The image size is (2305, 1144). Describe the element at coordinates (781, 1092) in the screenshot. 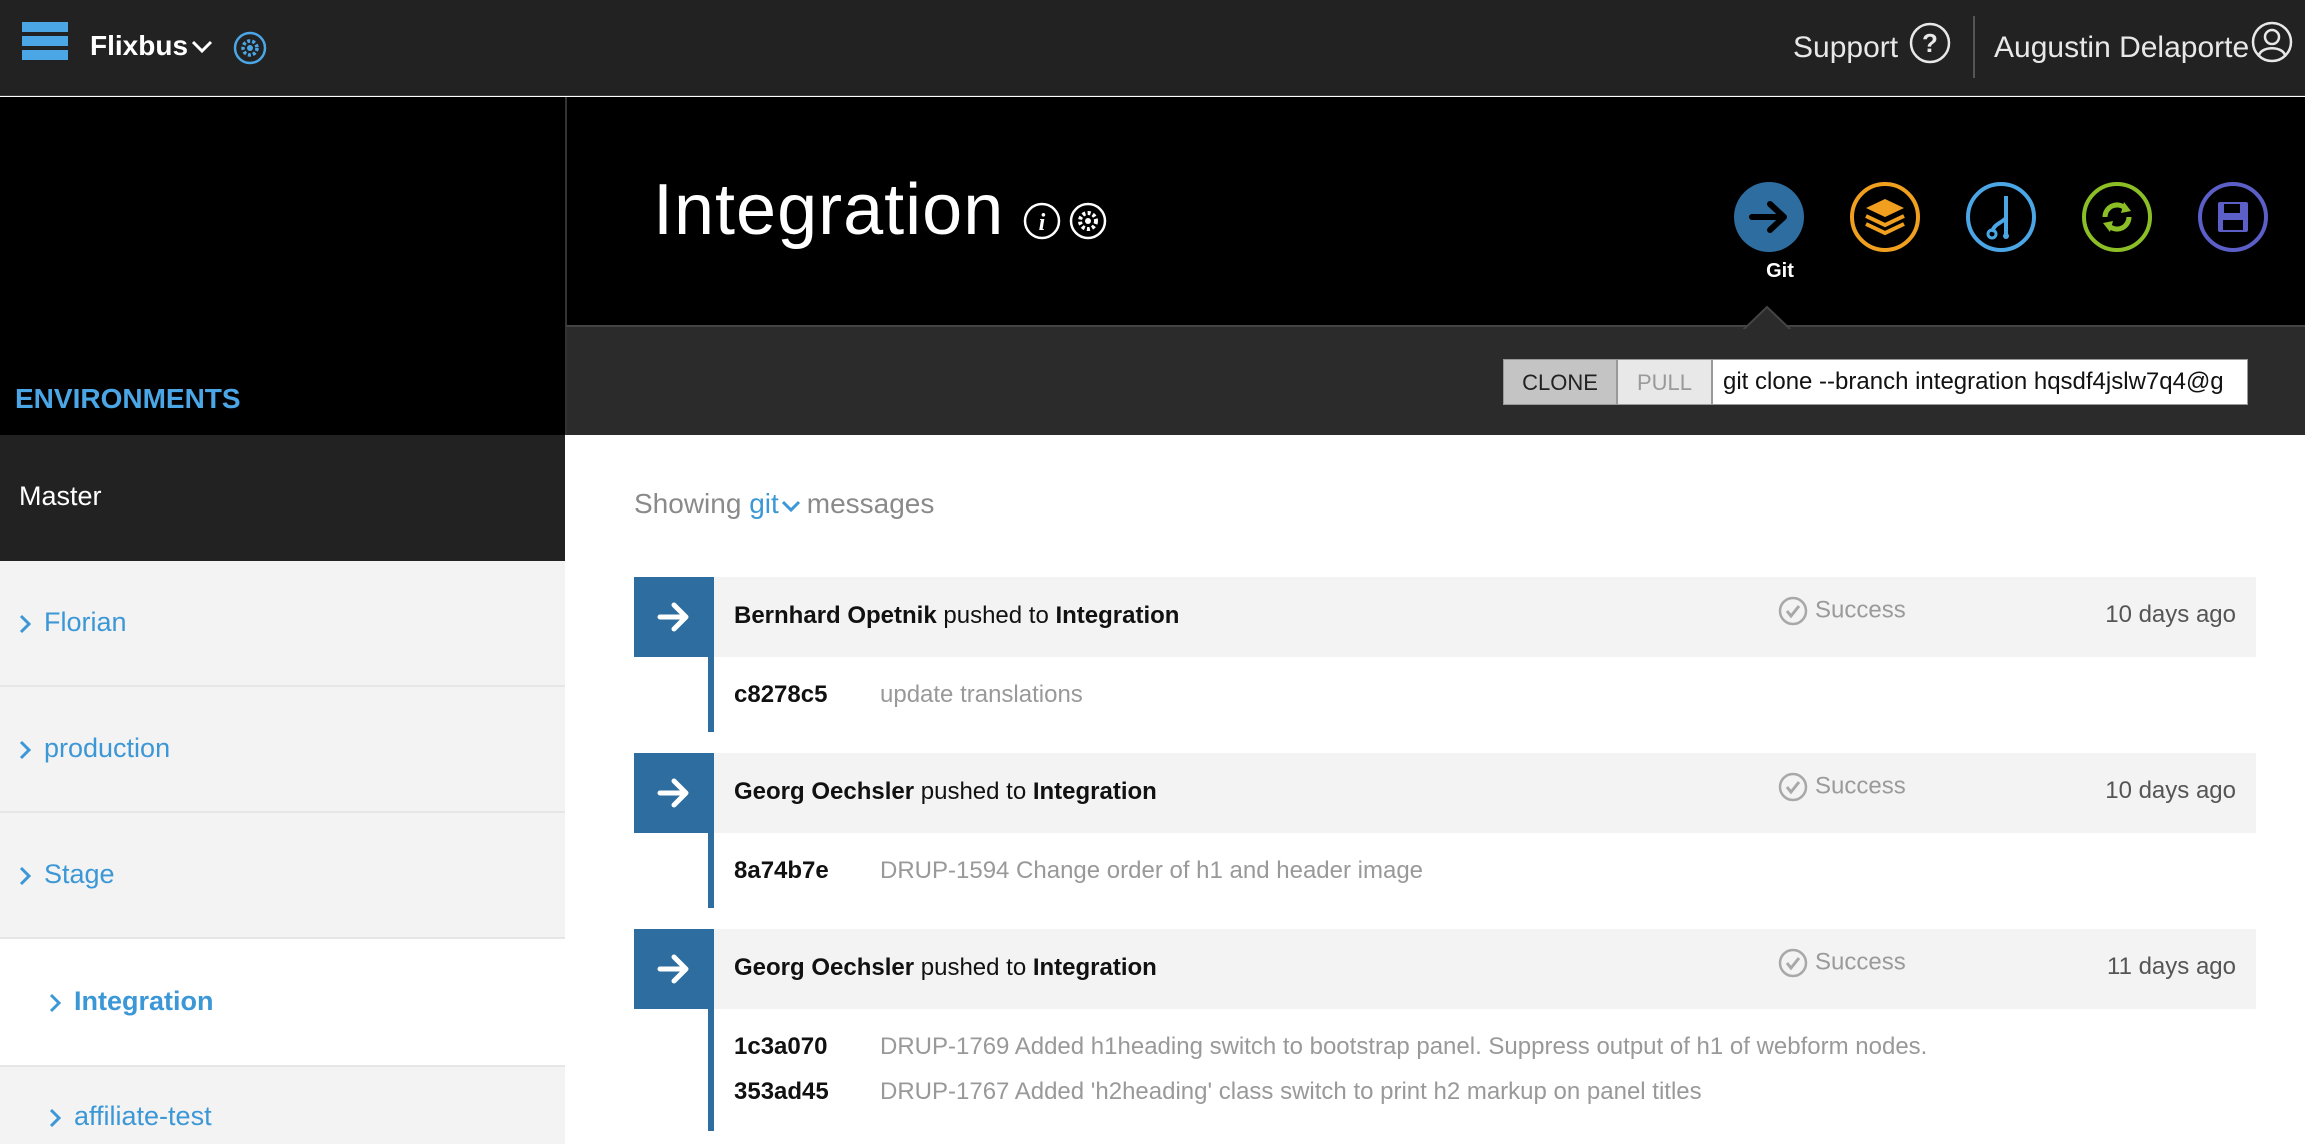

I see `commit-hash: 353ad45` at that location.